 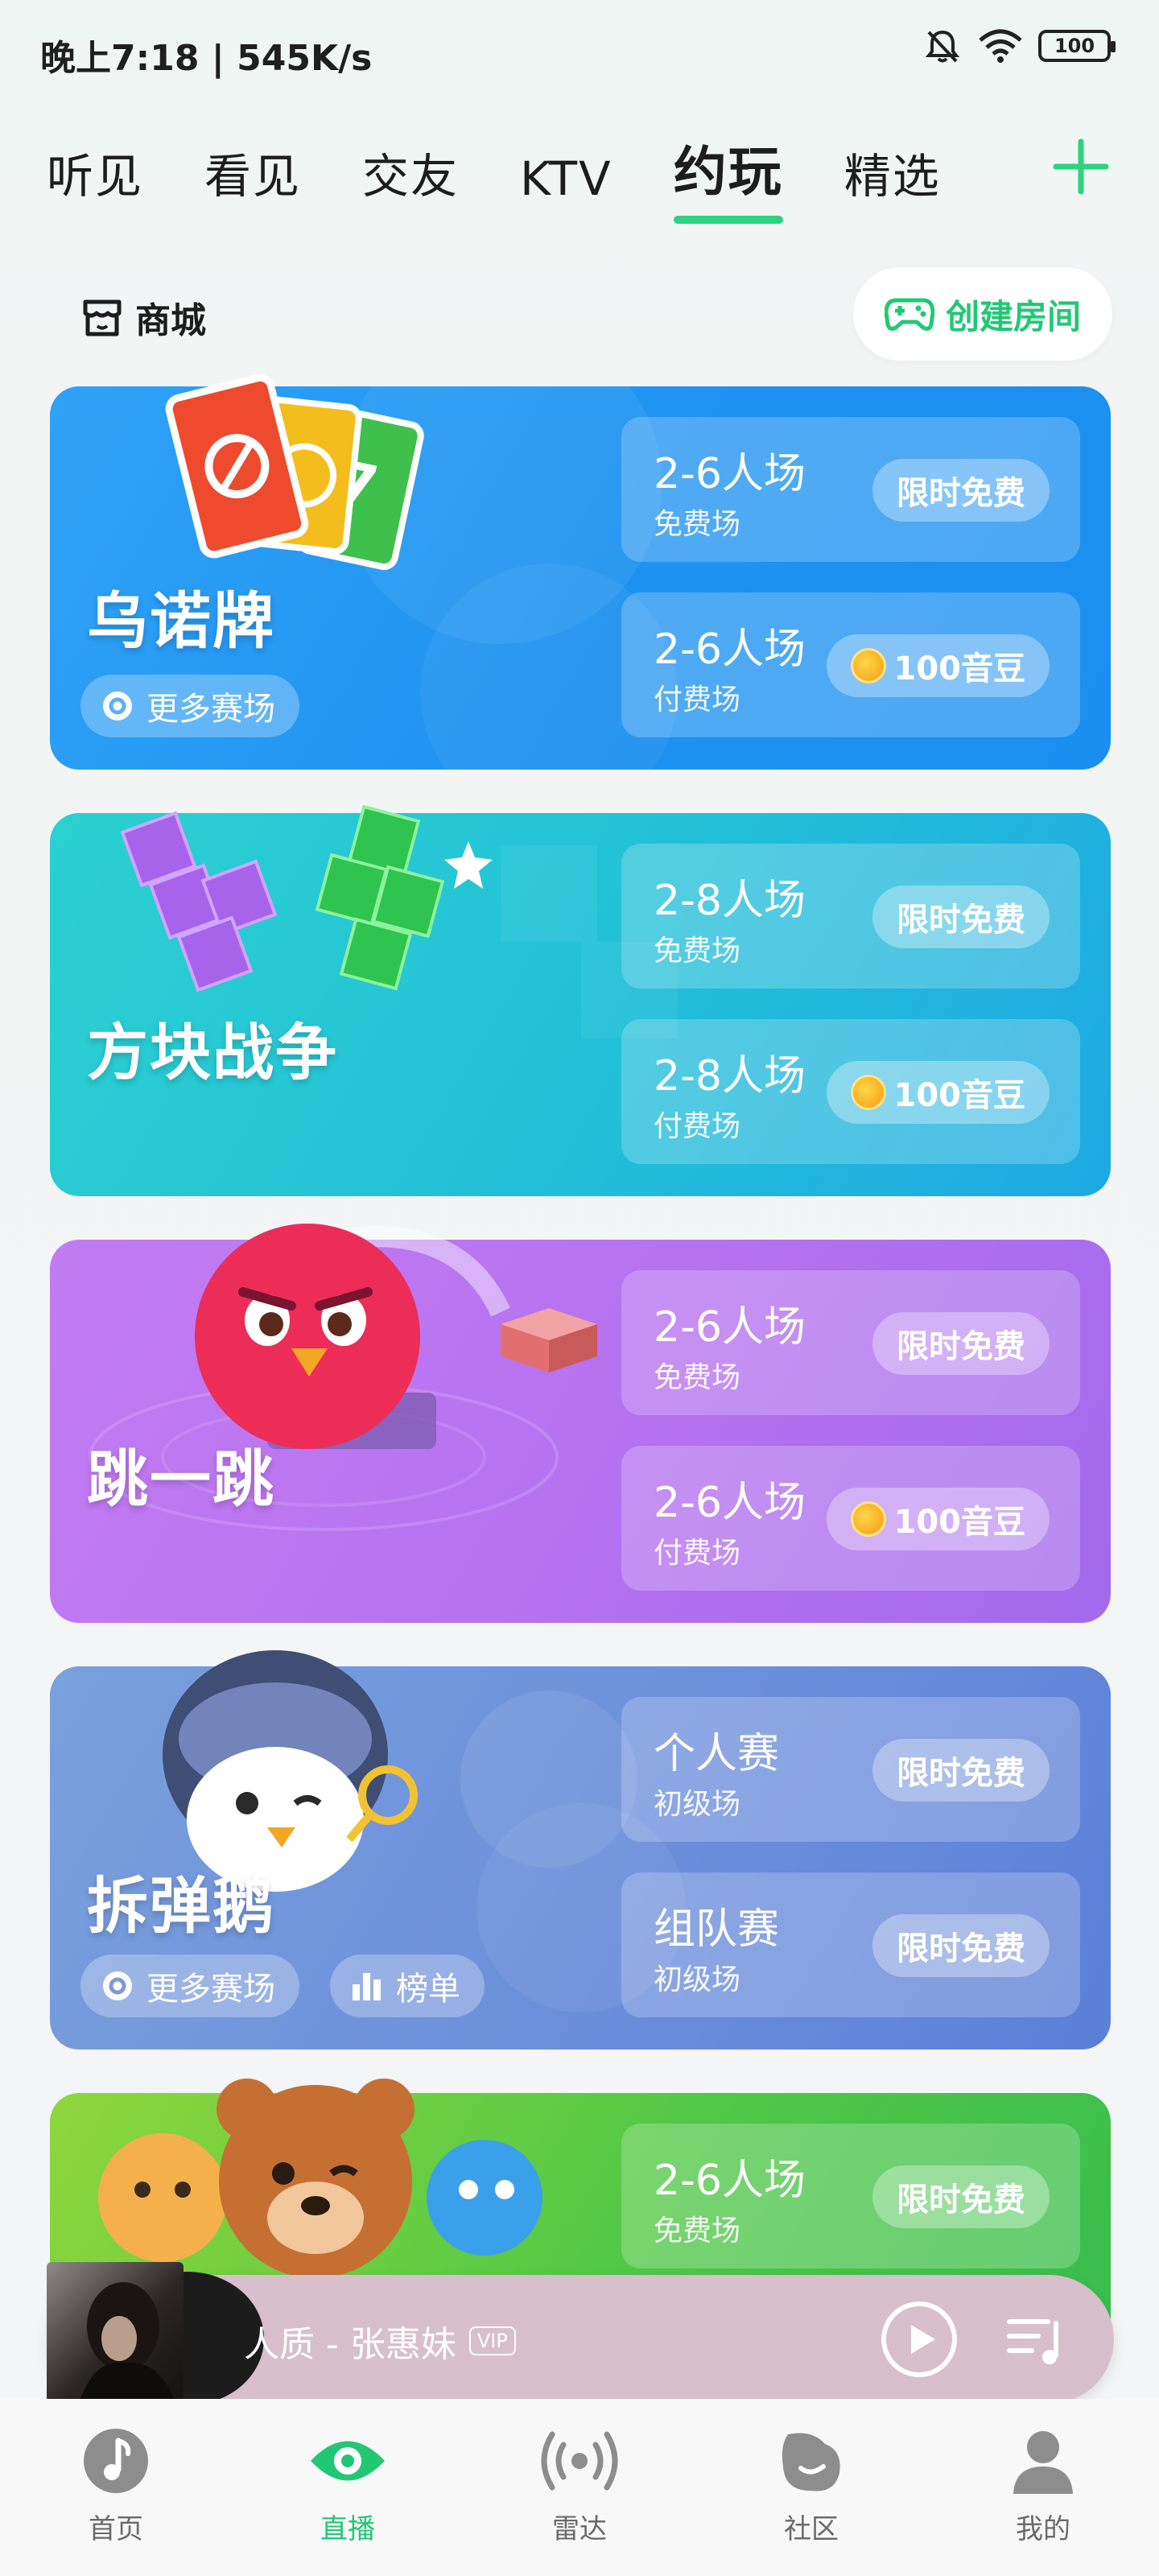 I want to click on nav-label: 社区, so click(x=811, y=2529).